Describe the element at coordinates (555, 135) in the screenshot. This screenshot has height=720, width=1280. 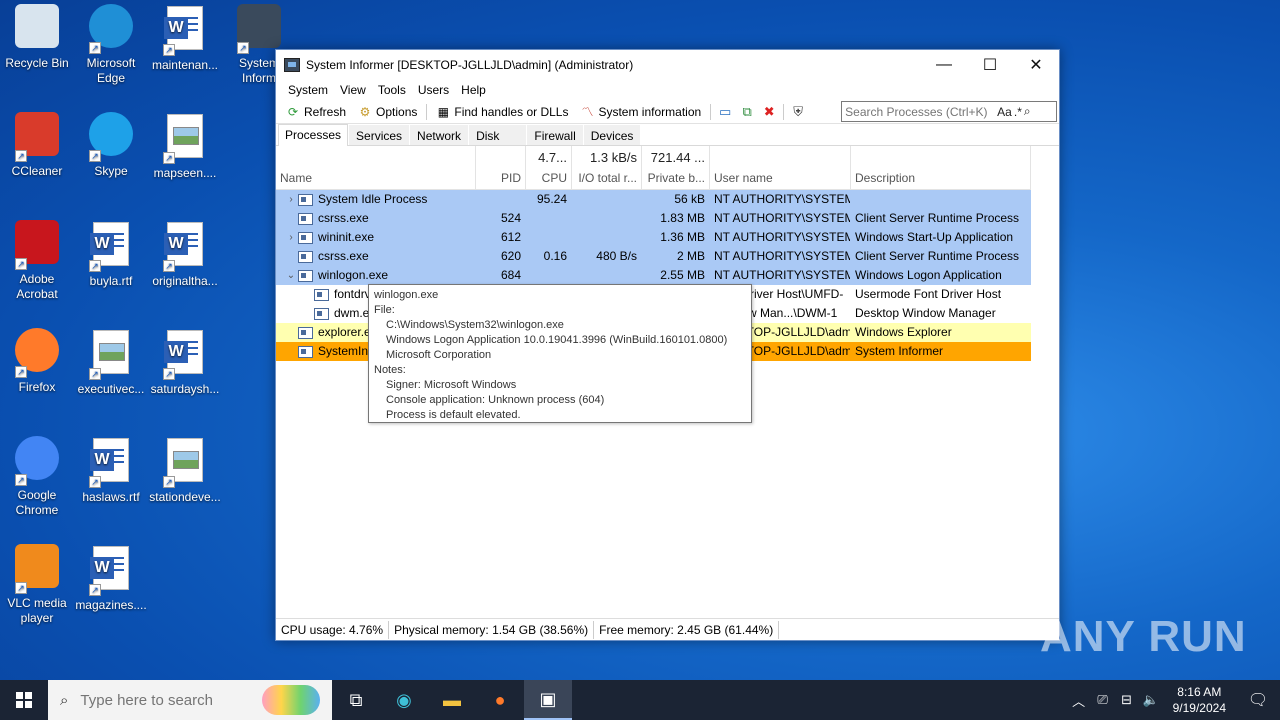
I see `tab-firewall: Firewall` at that location.